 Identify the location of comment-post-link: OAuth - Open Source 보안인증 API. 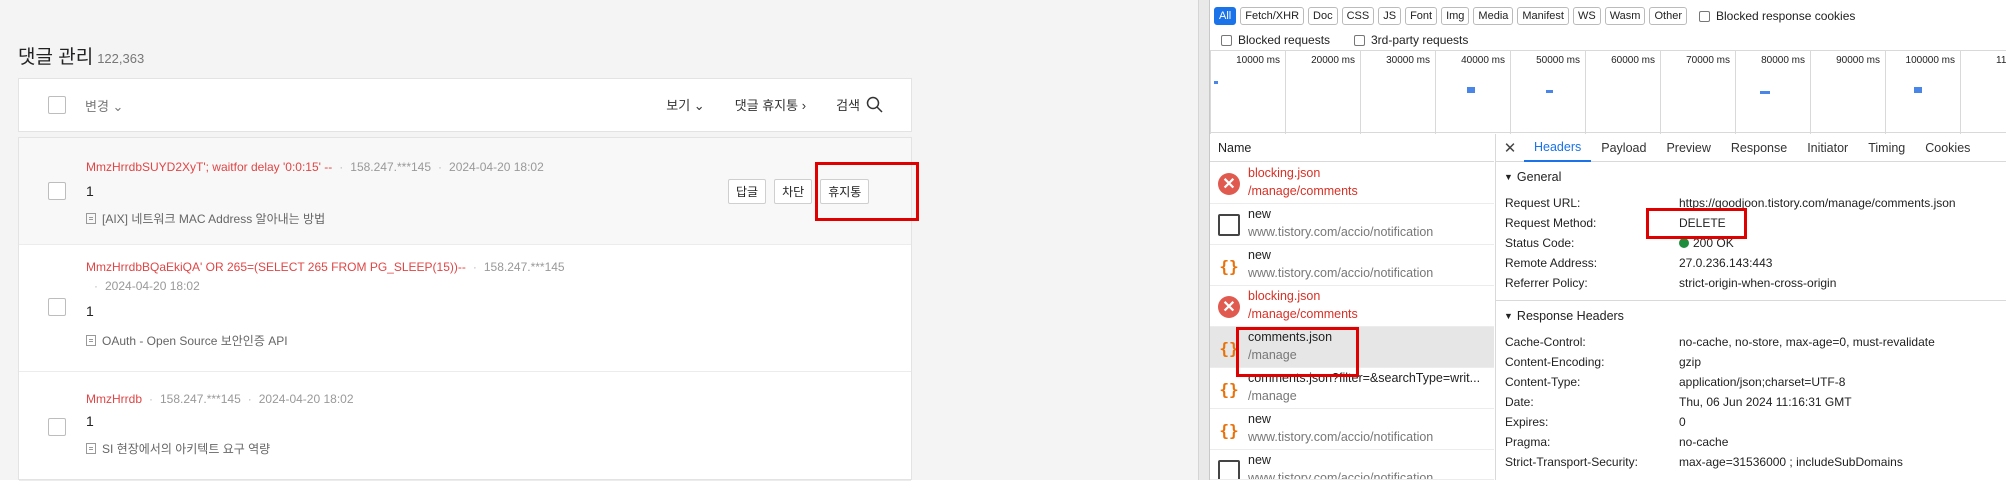
(187, 340).